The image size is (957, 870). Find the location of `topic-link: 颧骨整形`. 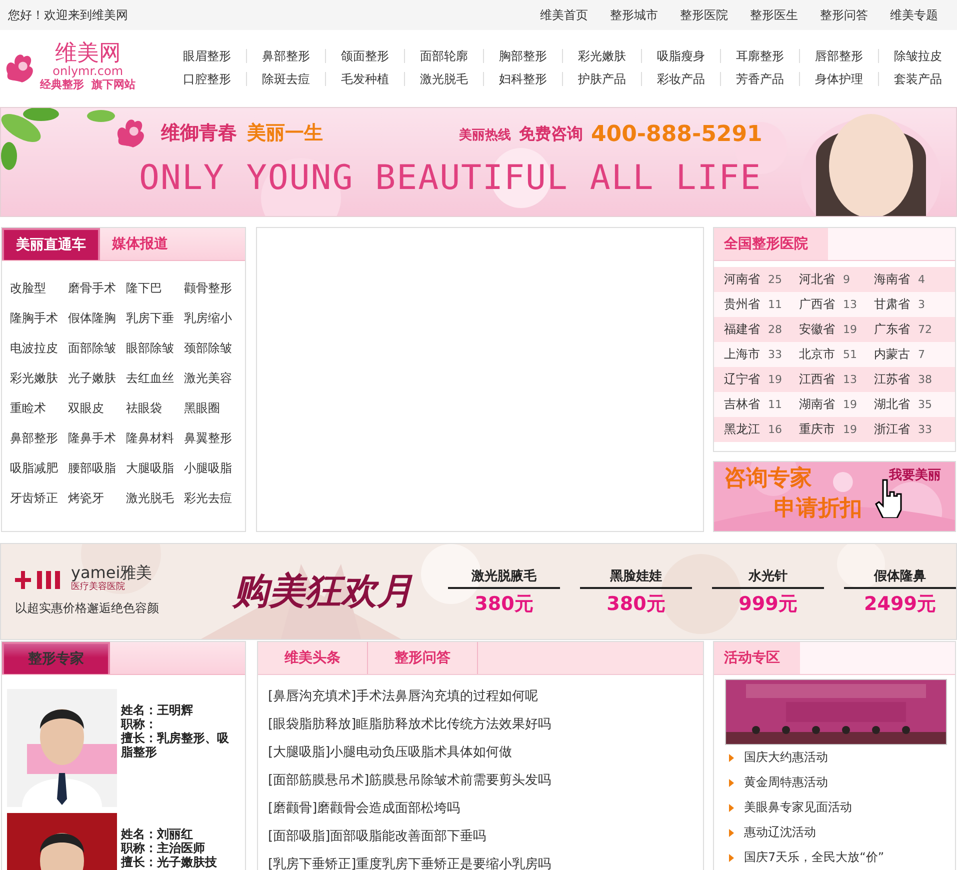

topic-link: 颧骨整形 is located at coordinates (213, 288).